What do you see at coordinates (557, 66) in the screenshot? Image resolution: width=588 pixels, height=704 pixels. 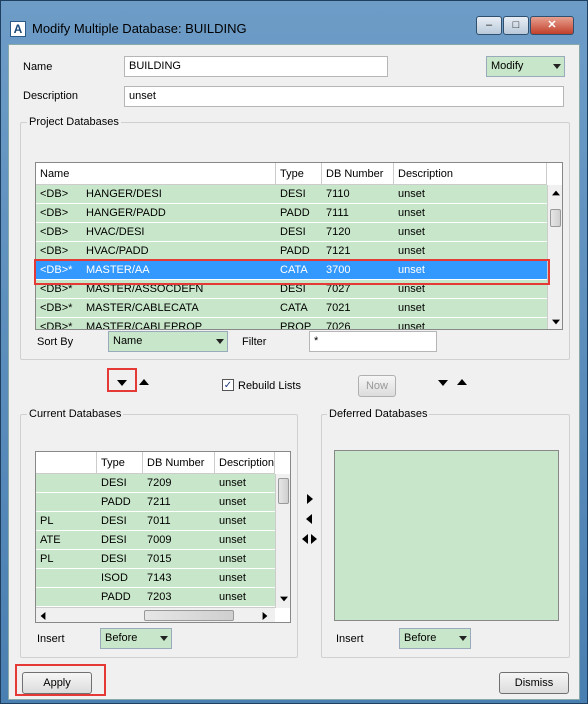 I see `chevron-down-icon` at bounding box center [557, 66].